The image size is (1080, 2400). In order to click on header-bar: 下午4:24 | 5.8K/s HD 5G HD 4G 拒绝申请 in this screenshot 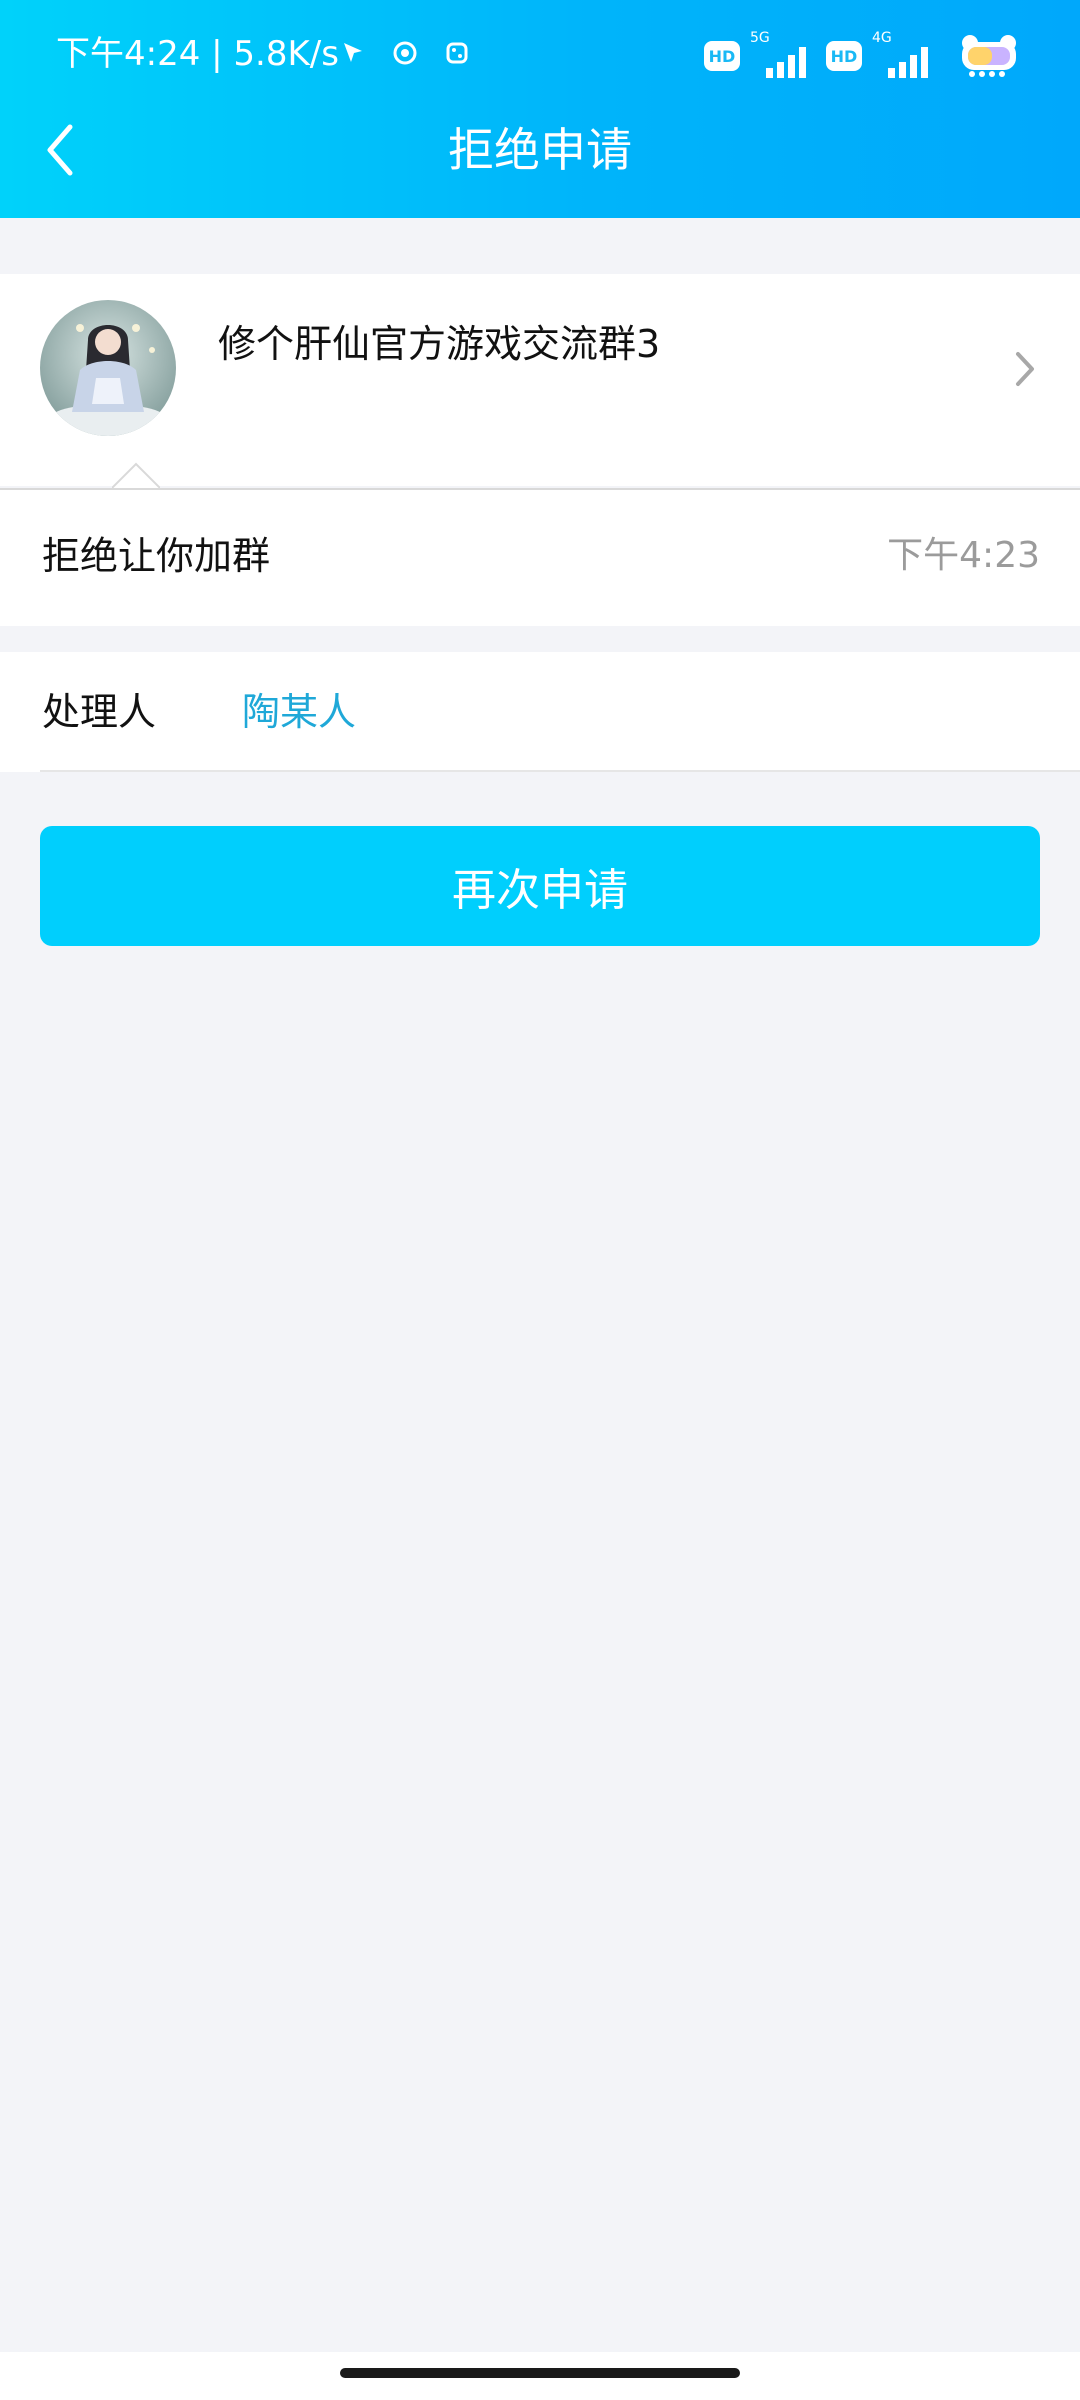, I will do `click(540, 109)`.